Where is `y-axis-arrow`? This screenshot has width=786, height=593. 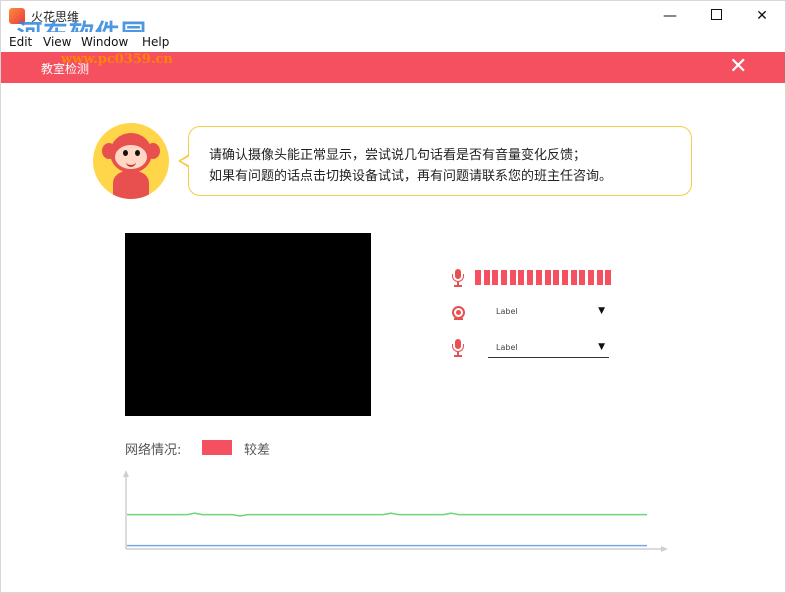
y-axis-arrow is located at coordinates (126, 473).